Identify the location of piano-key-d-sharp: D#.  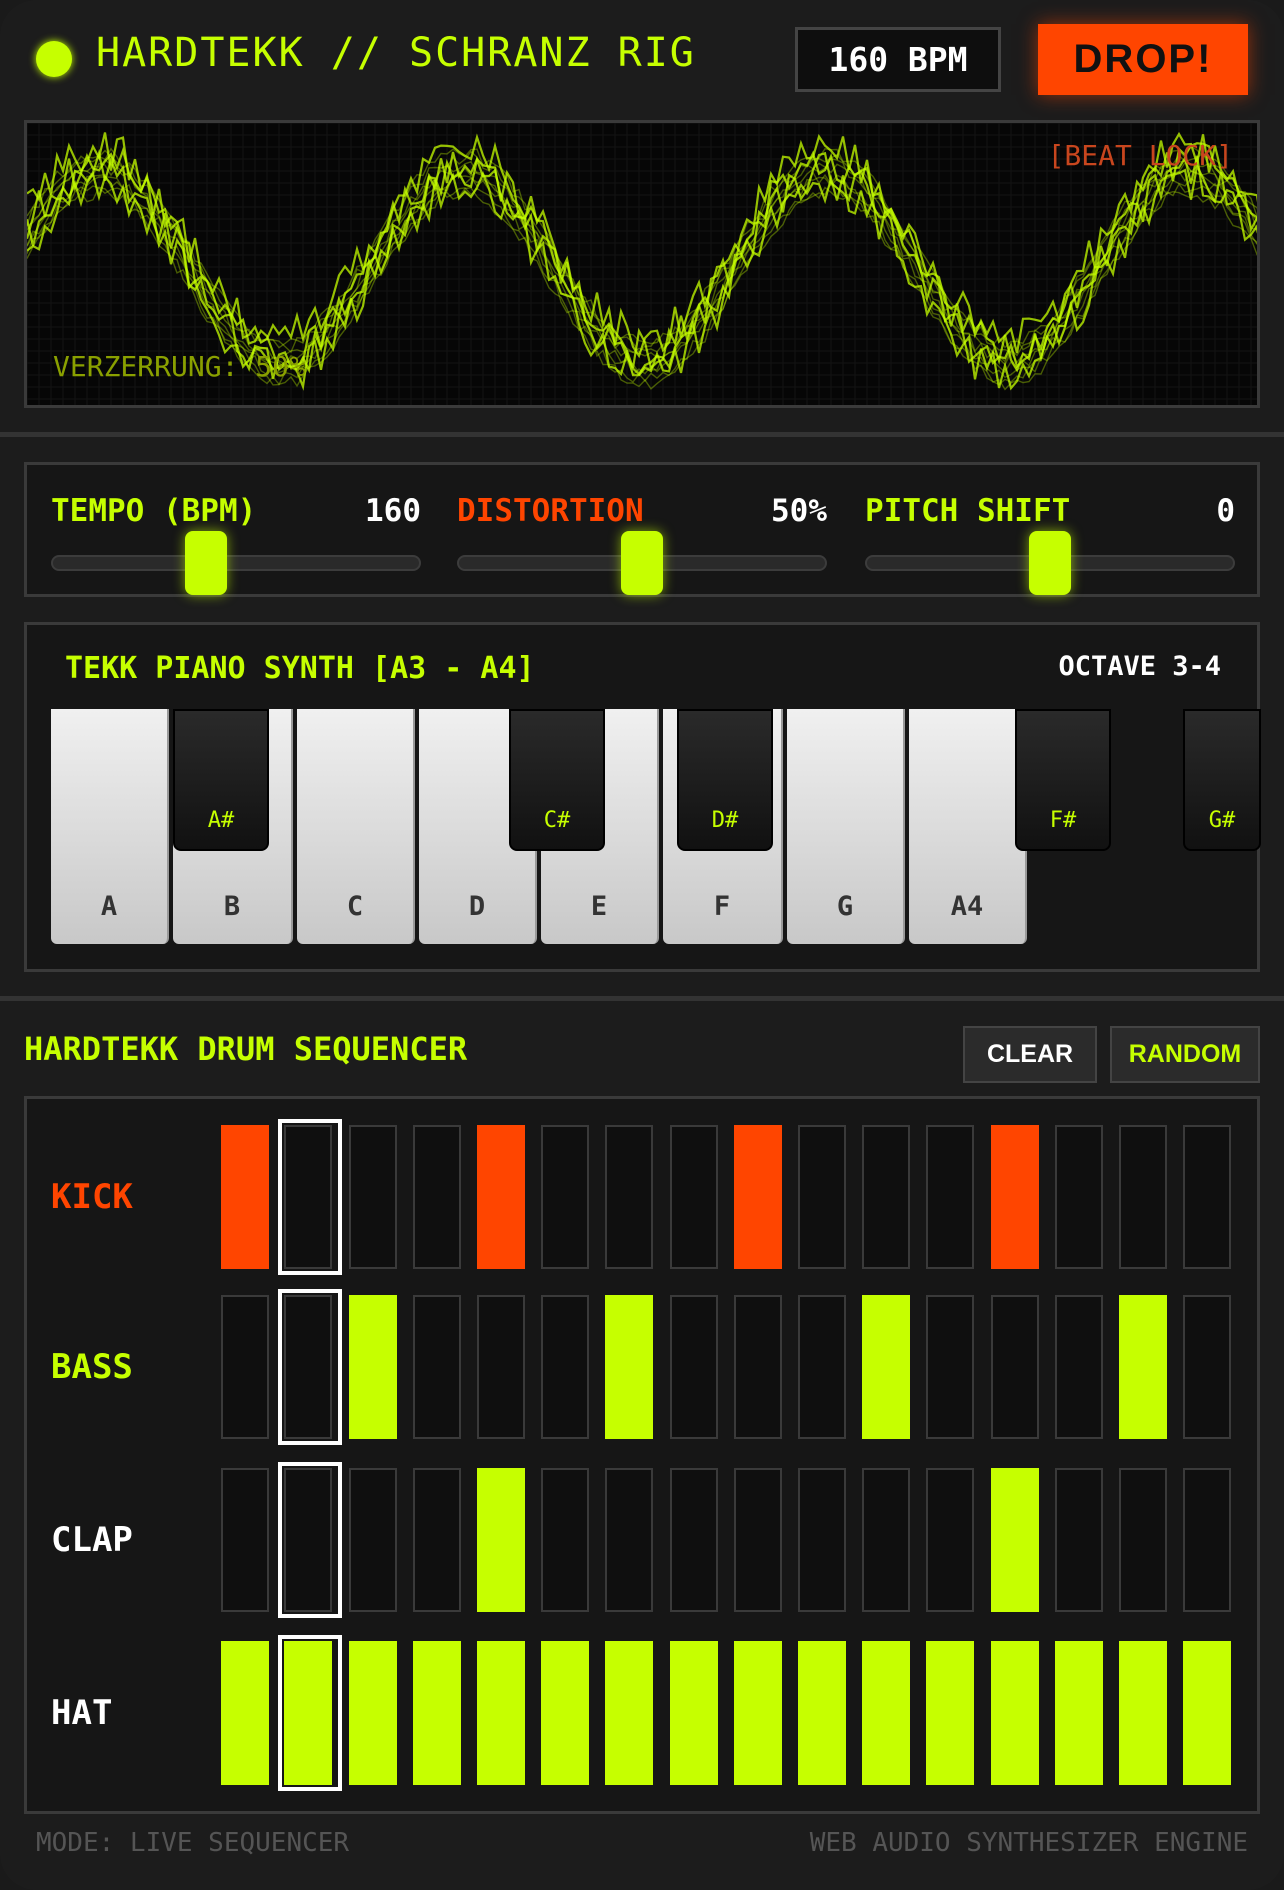
(725, 780).